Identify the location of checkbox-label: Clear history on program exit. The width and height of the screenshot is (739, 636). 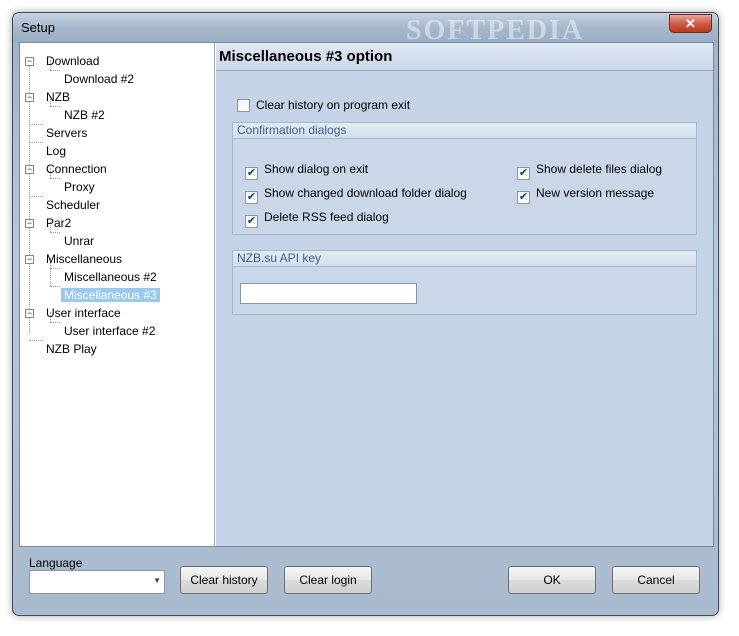
(333, 105).